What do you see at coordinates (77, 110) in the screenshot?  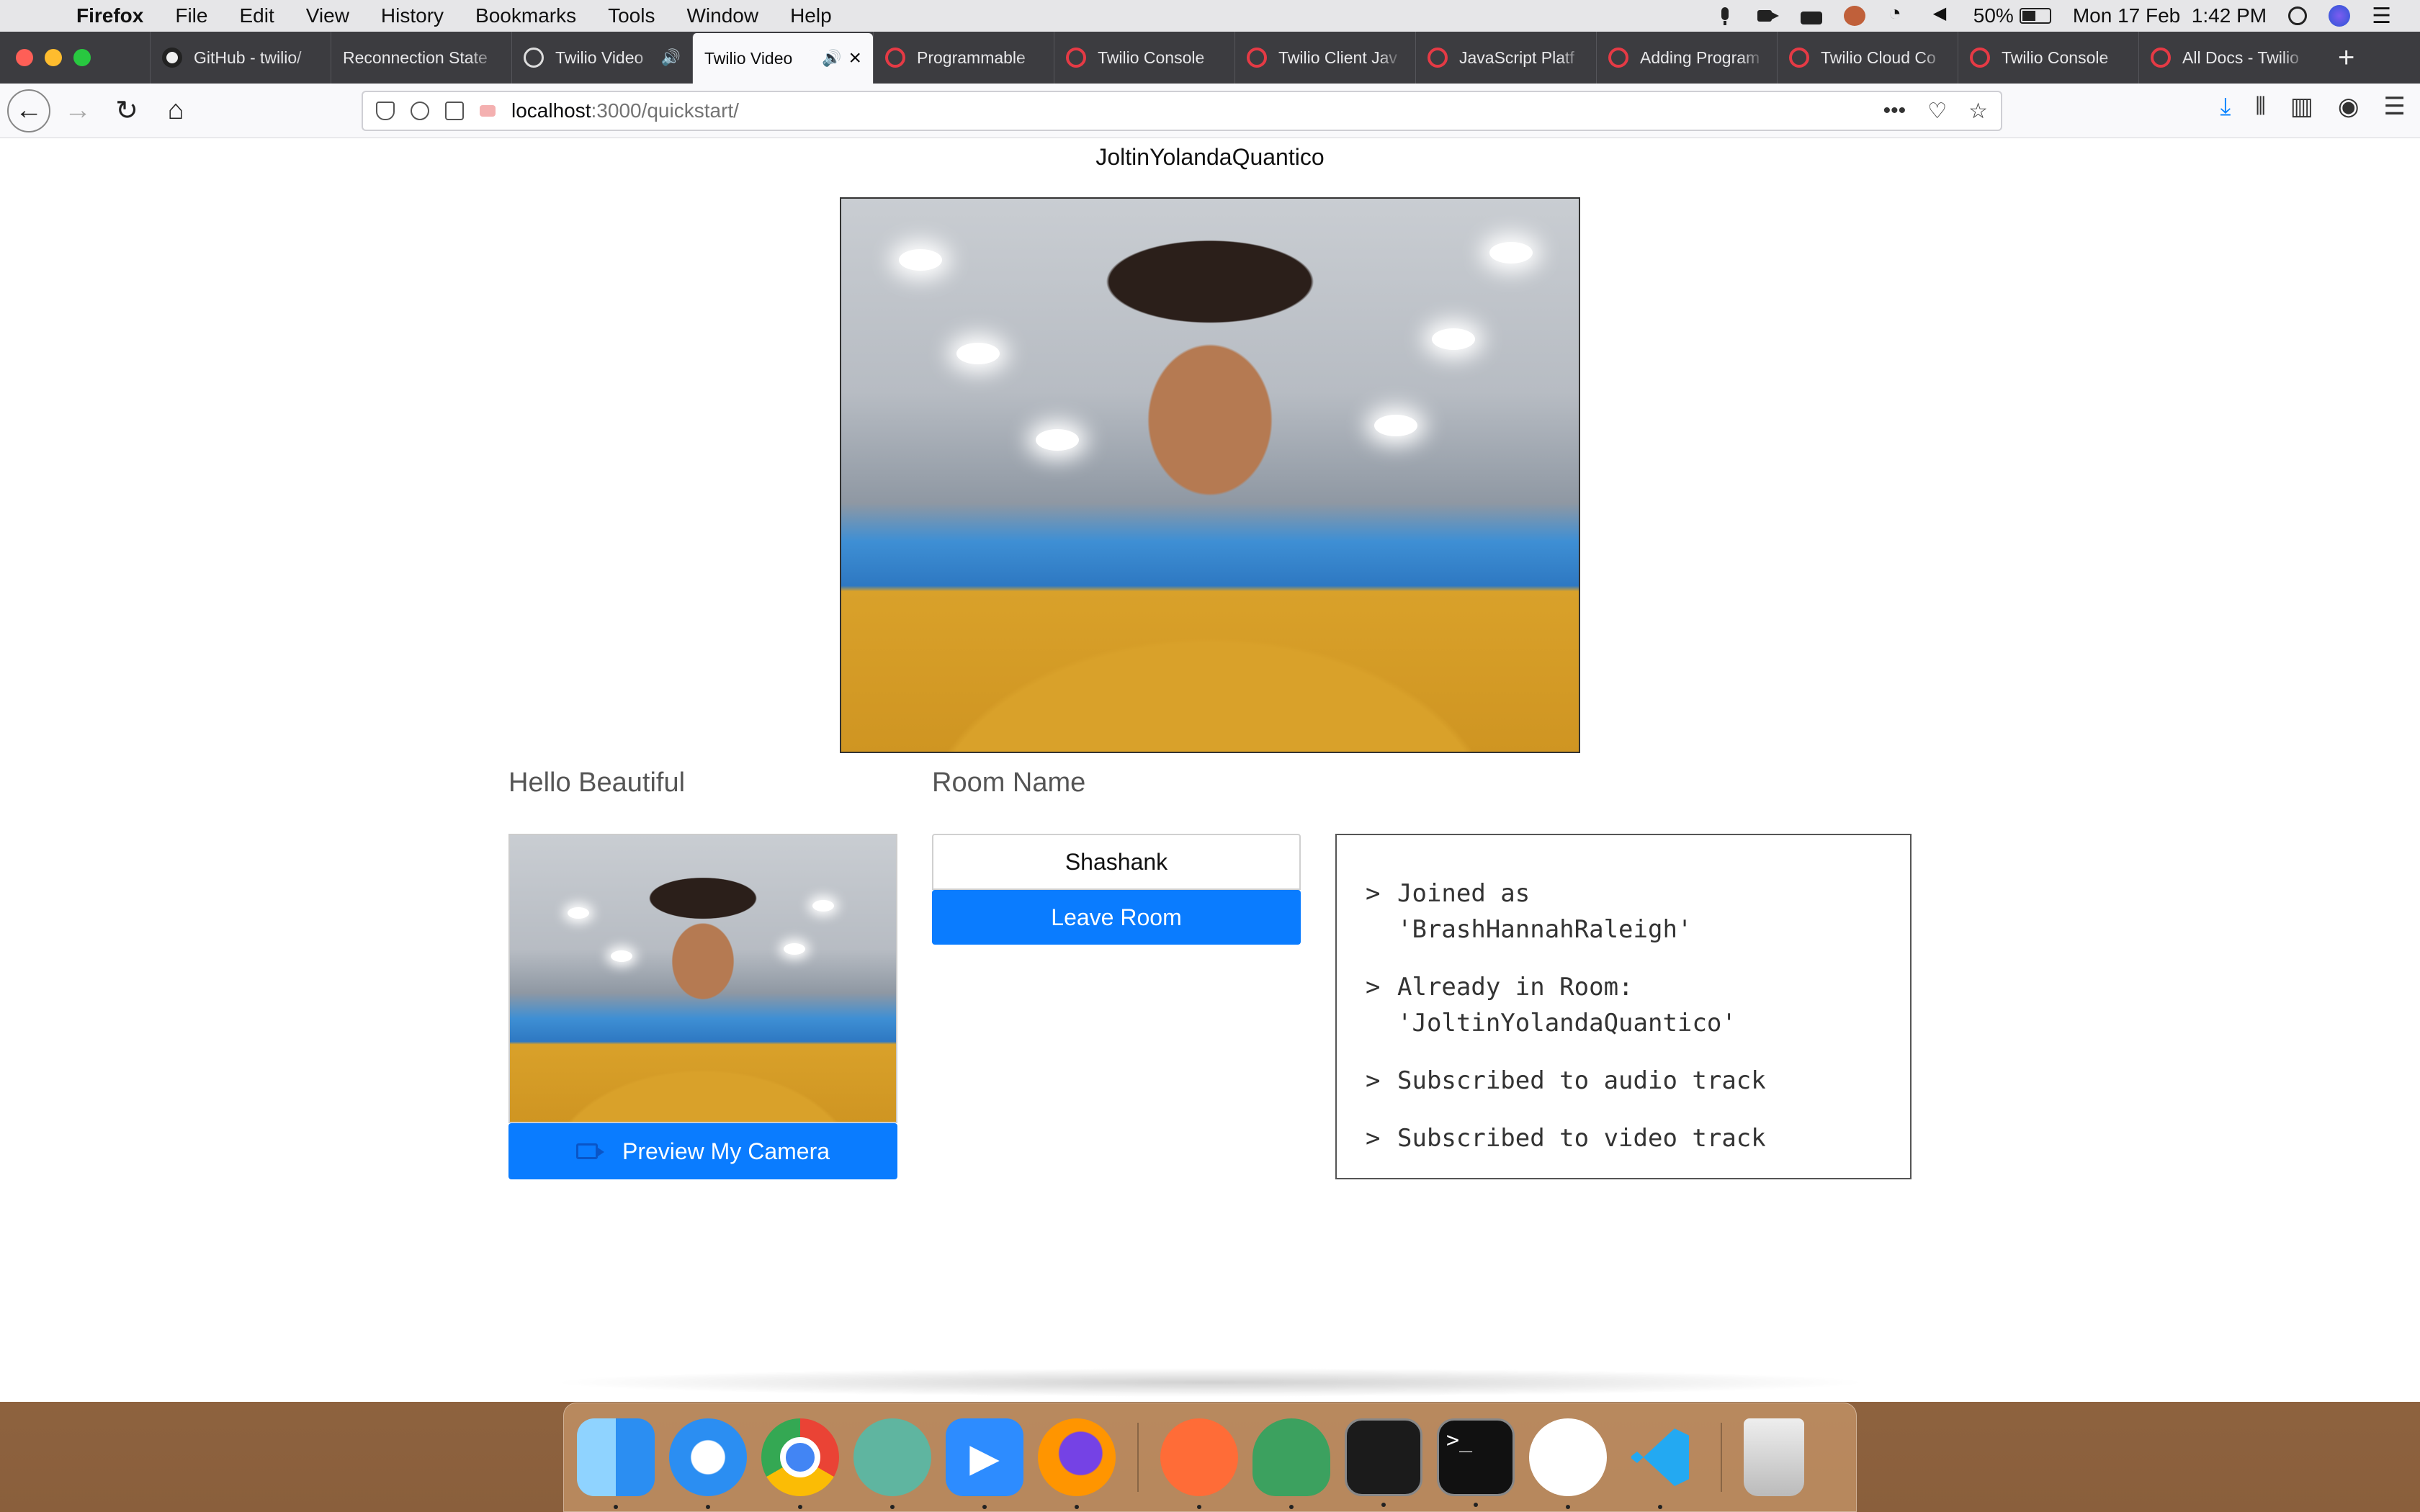 I see `forward-button: →` at bounding box center [77, 110].